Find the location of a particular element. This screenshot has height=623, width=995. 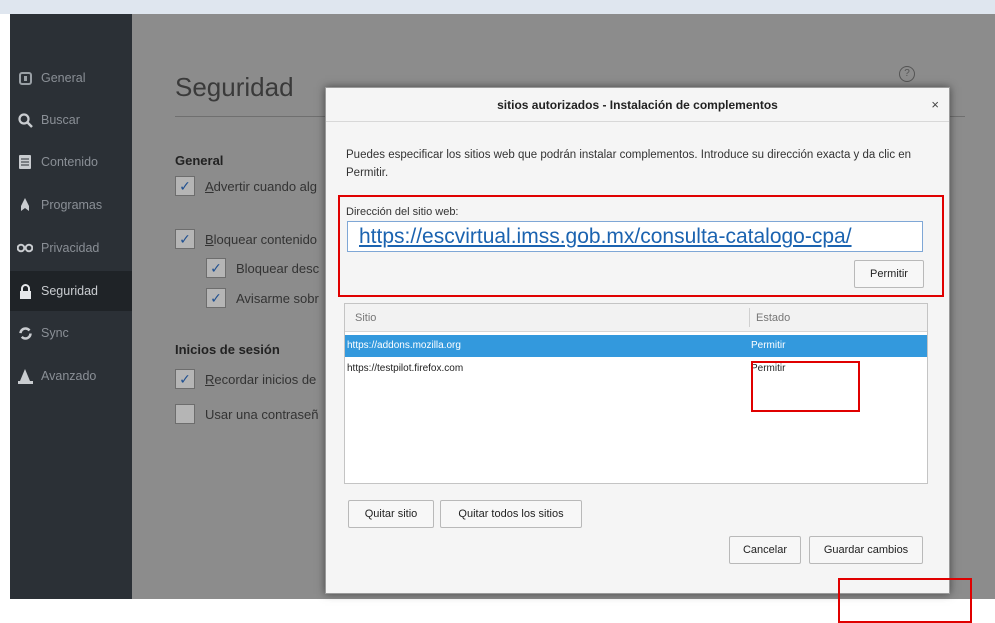

table-row: https://addons.mozilla.org Permitir is located at coordinates (636, 346).